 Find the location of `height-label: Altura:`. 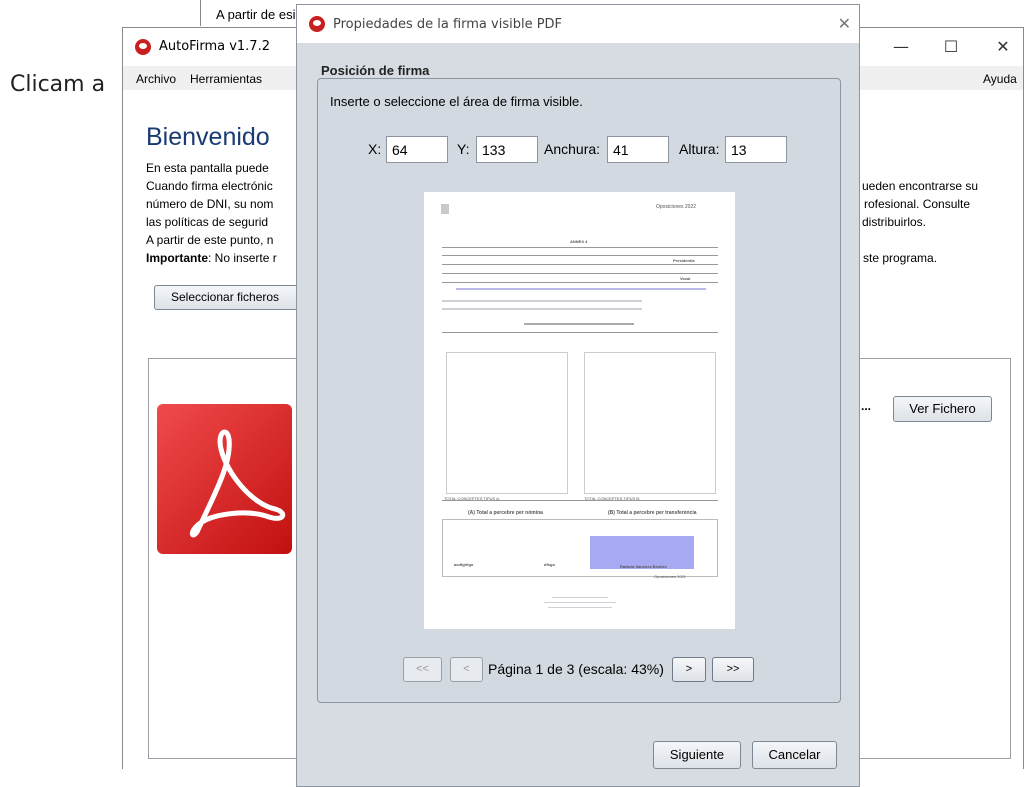

height-label: Altura: is located at coordinates (699, 149).